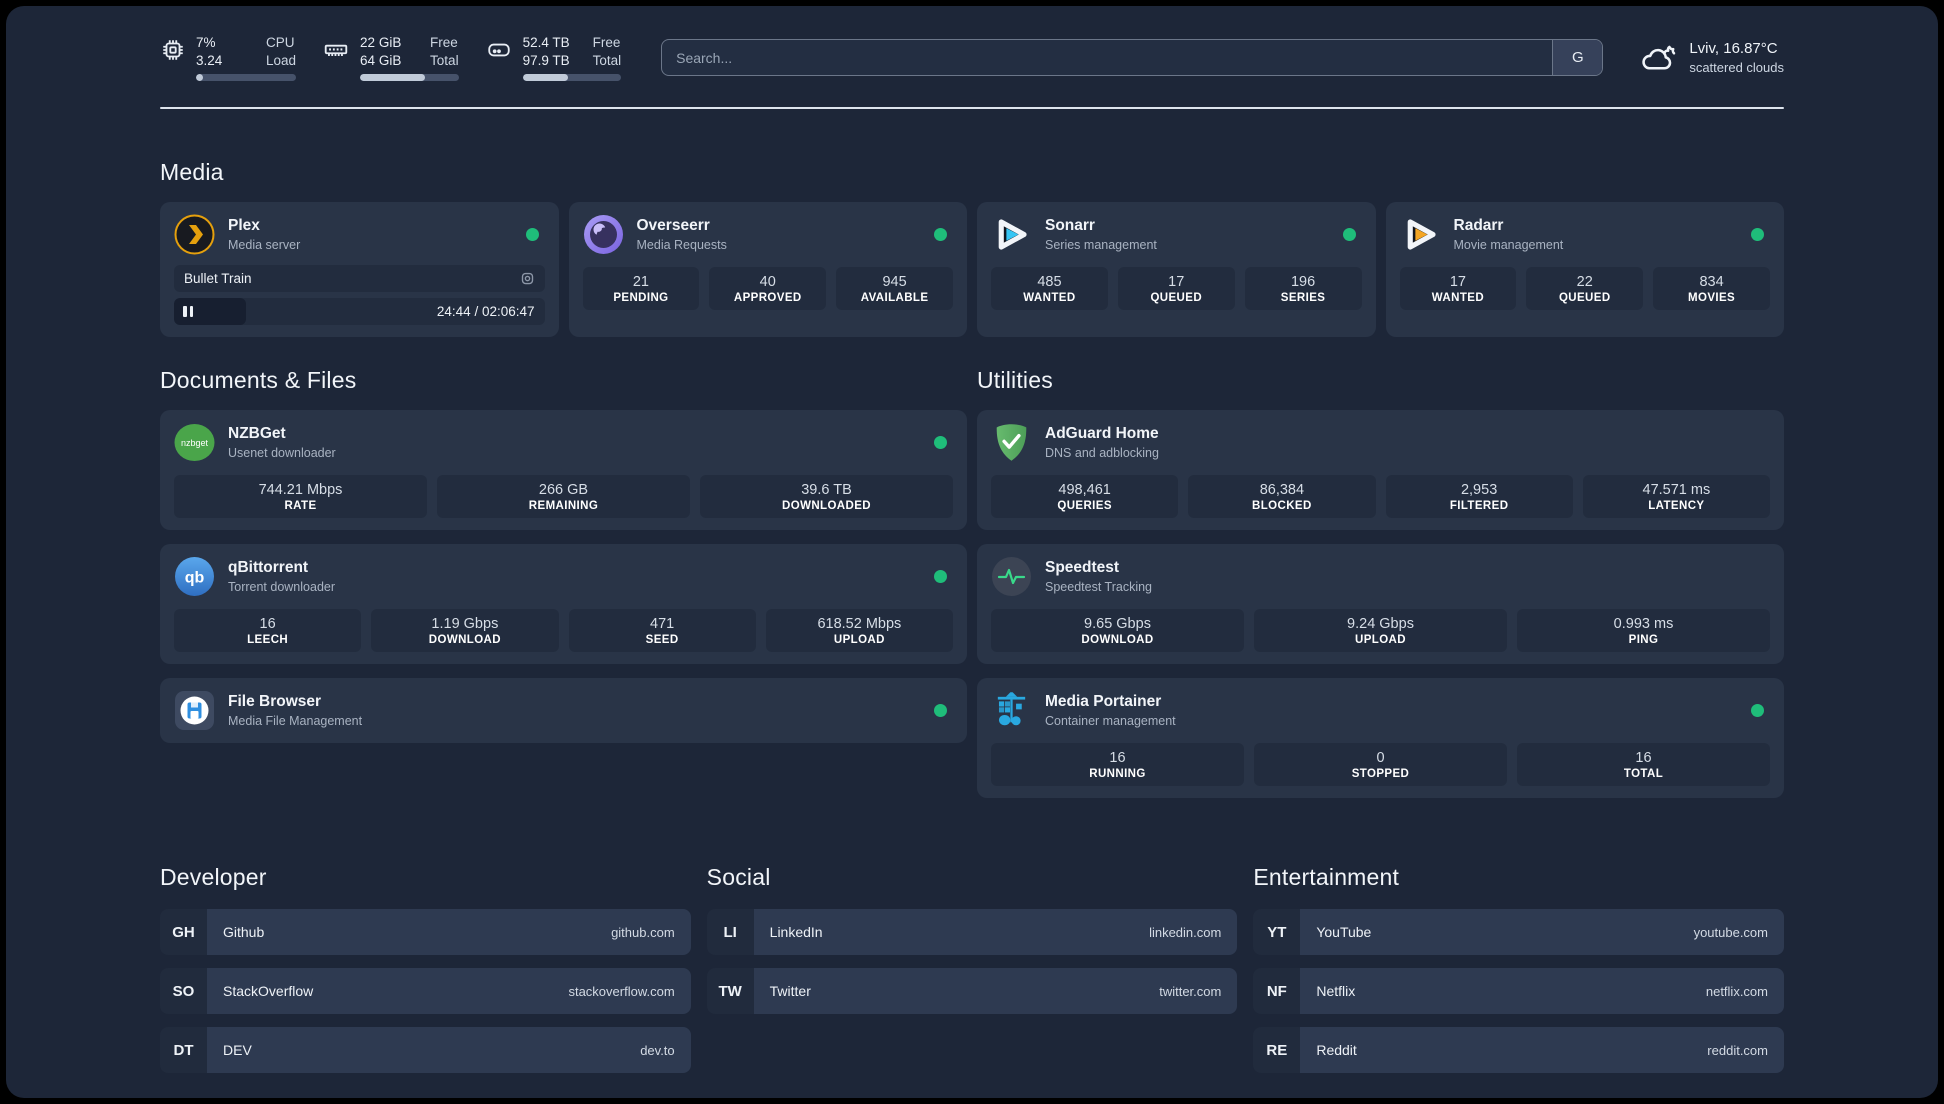 This screenshot has height=1104, width=1944. Describe the element at coordinates (643, 932) in the screenshot. I see `link-url: github.com` at that location.